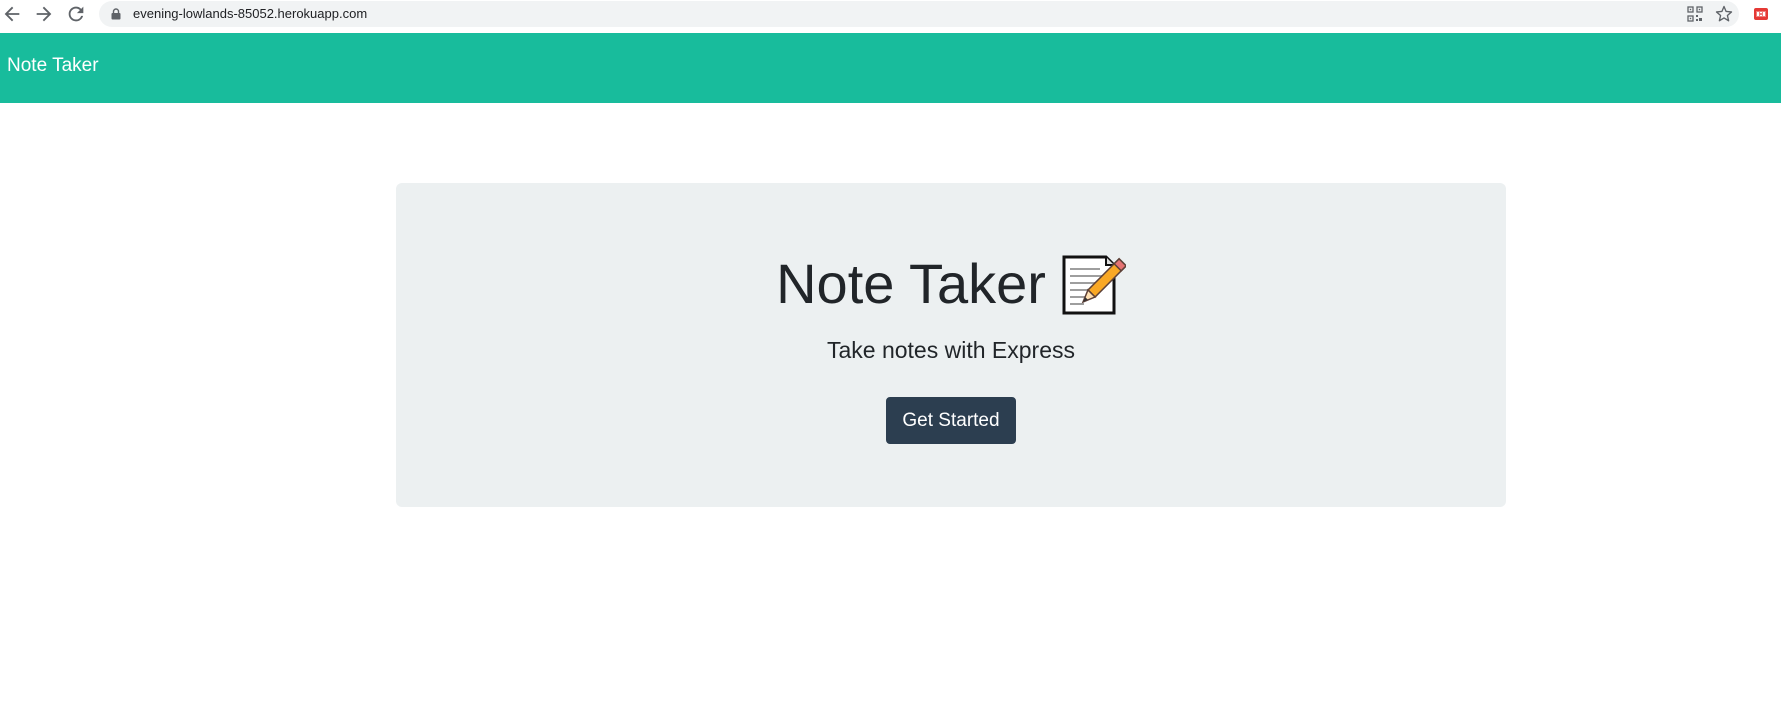 Image resolution: width=1781 pixels, height=727 pixels. I want to click on back-arrow-icon, so click(12, 14).